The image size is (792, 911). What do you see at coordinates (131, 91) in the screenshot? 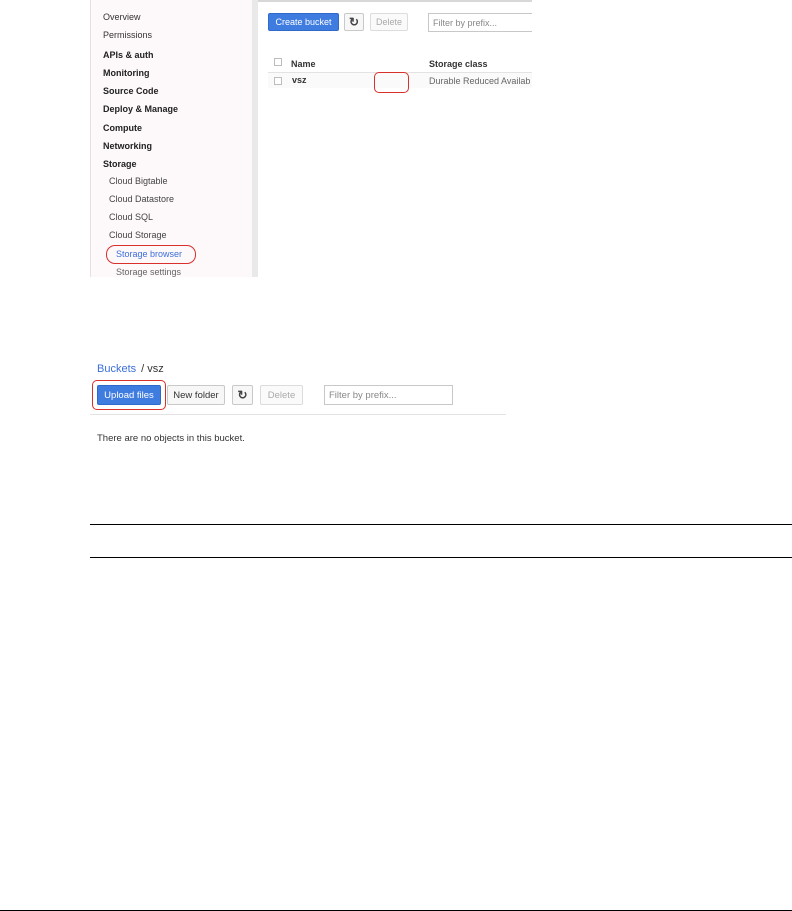
I see `sidebar-item-source-code: Source Code` at bounding box center [131, 91].